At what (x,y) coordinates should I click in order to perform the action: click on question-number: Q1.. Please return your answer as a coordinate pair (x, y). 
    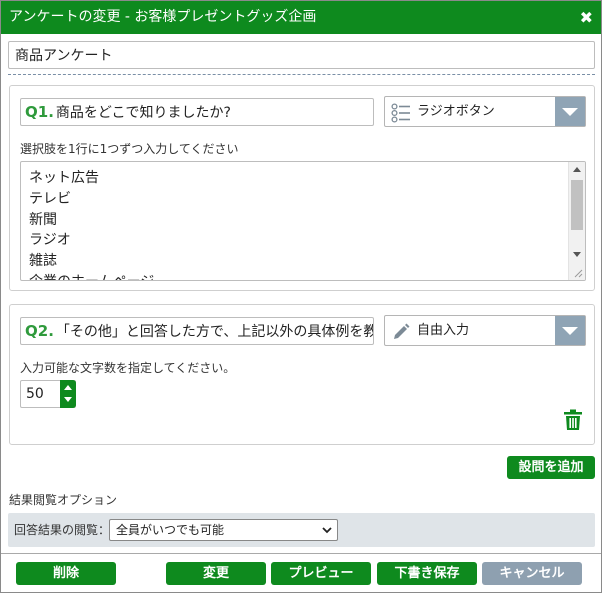
    Looking at the image, I should click on (39, 112).